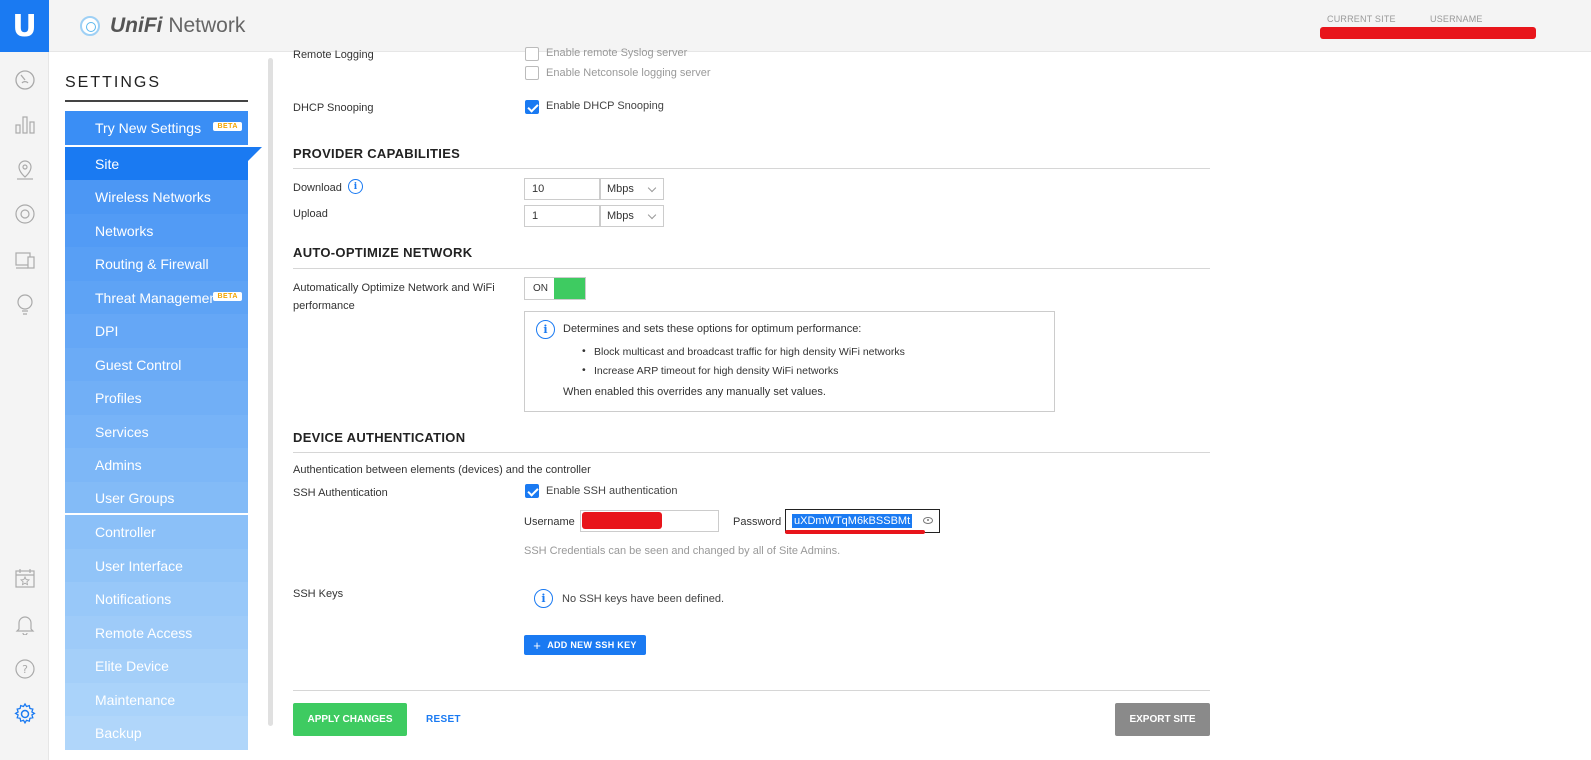  I want to click on divider, so click(751, 168).